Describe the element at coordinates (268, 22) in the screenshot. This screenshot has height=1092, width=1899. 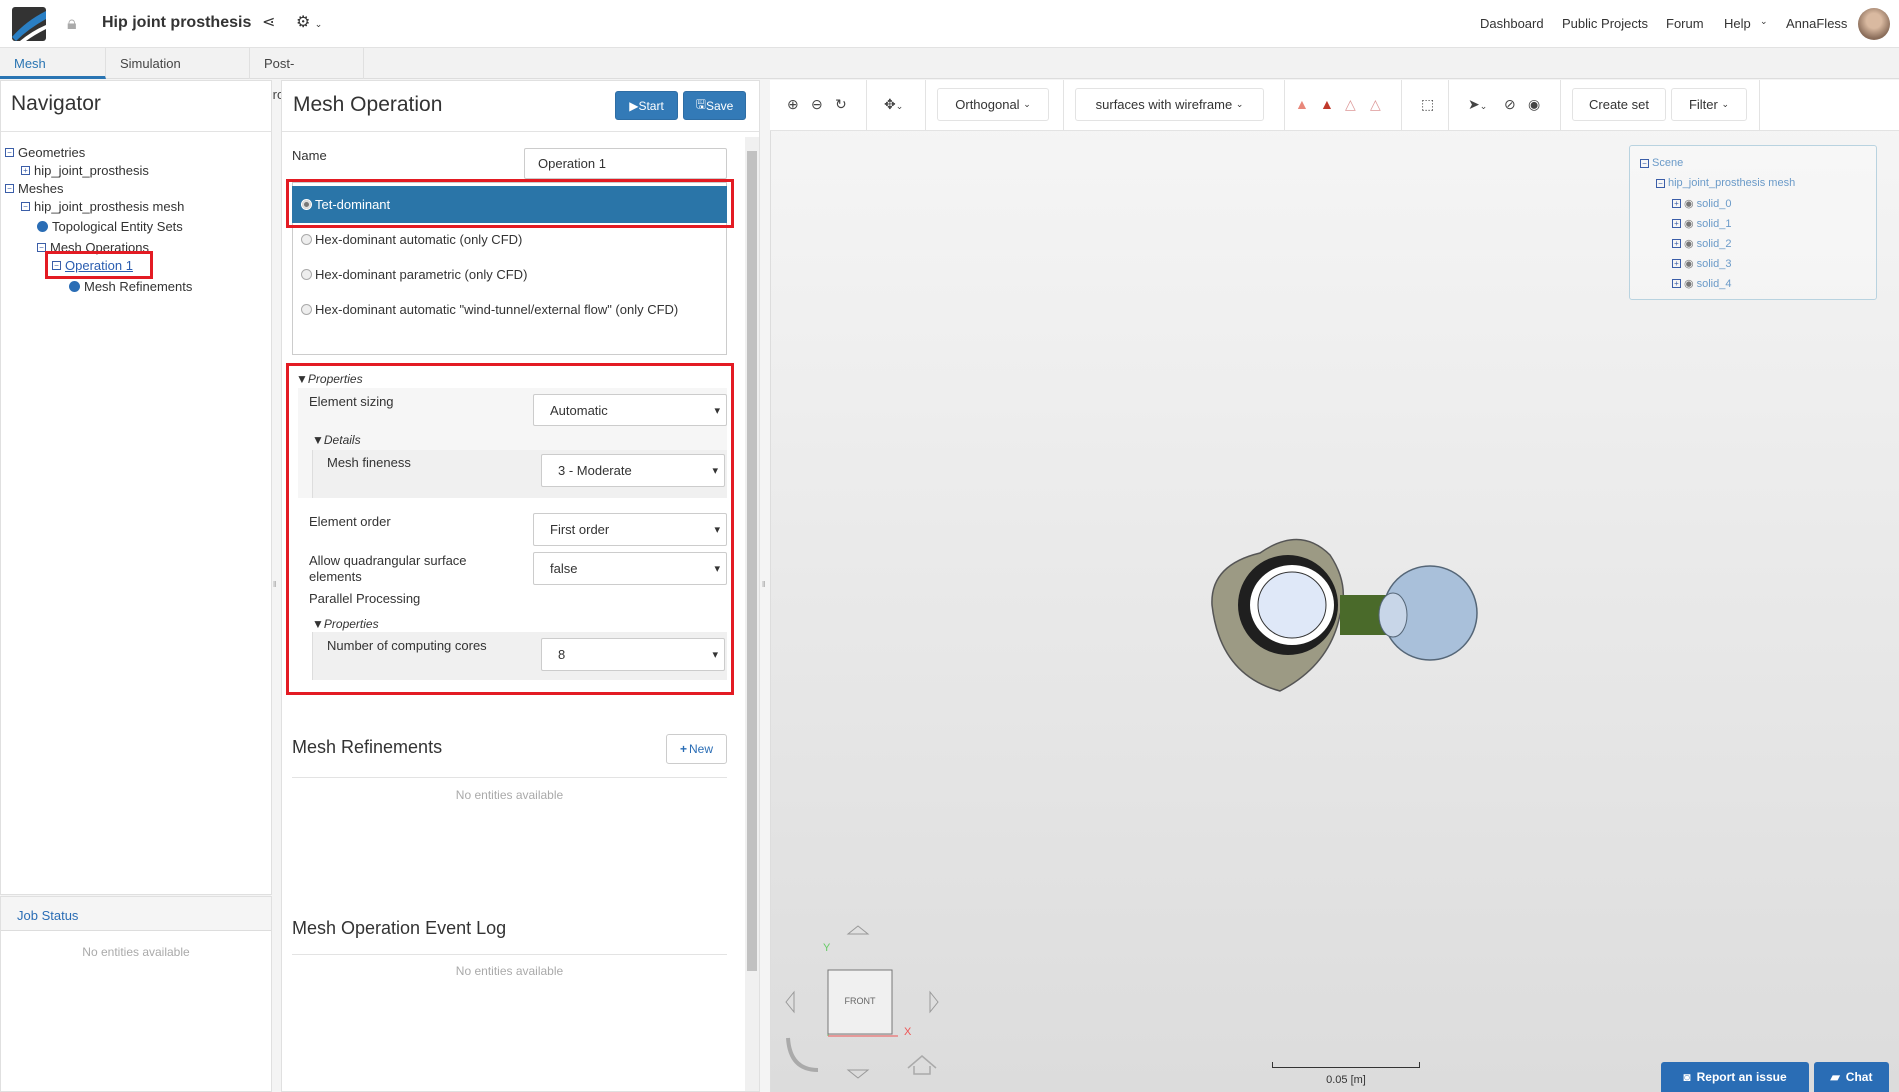
I see `share-icon: ⋖` at that location.